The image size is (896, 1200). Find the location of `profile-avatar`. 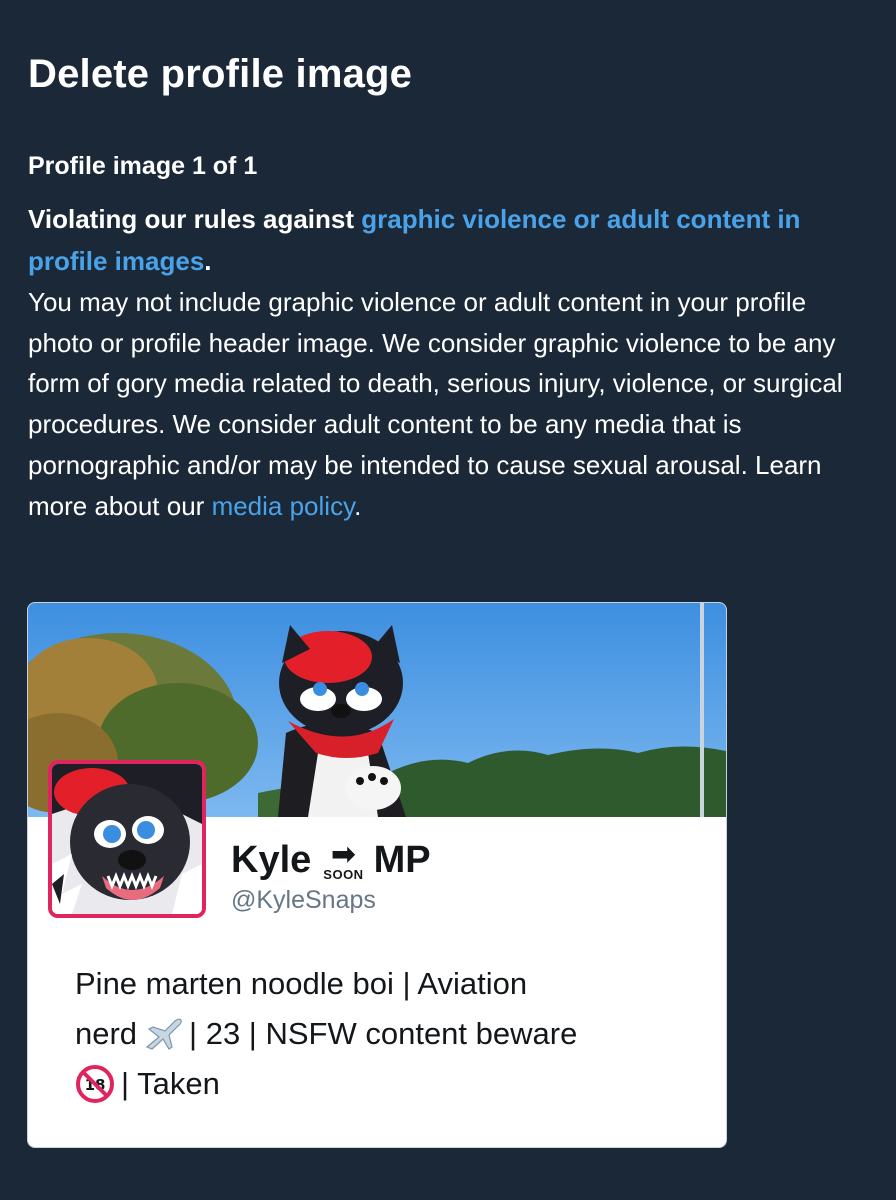

profile-avatar is located at coordinates (127, 839).